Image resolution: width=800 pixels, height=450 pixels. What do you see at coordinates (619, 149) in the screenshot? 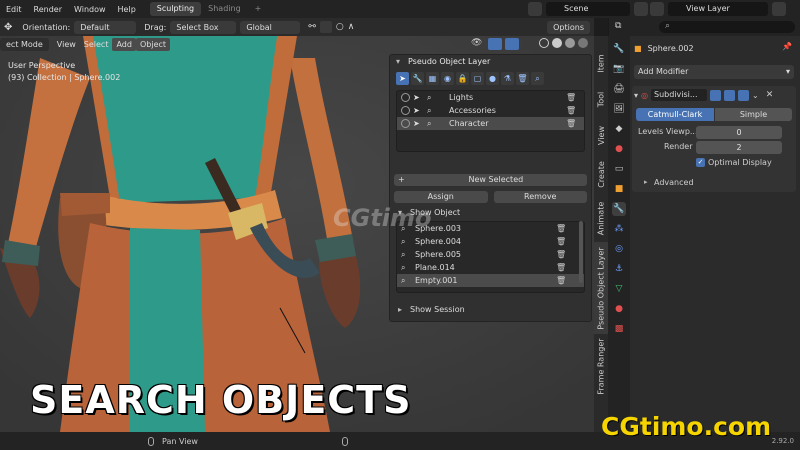
I see `world-icon: ●` at bounding box center [619, 149].